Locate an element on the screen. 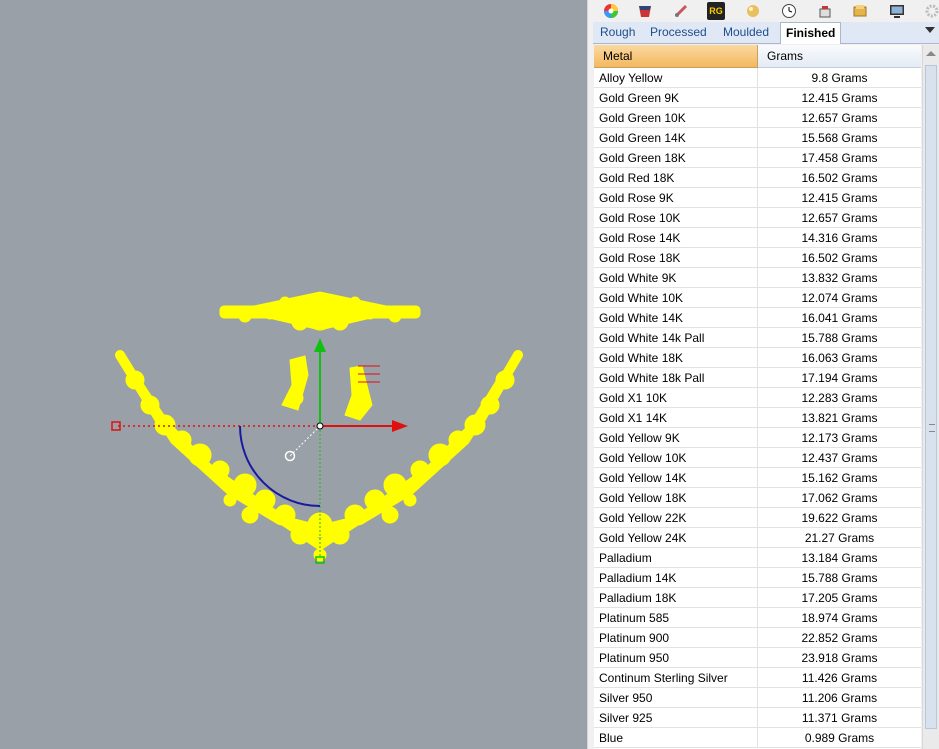  table-row: Silver 950 11.206 Grams is located at coordinates (757, 698).